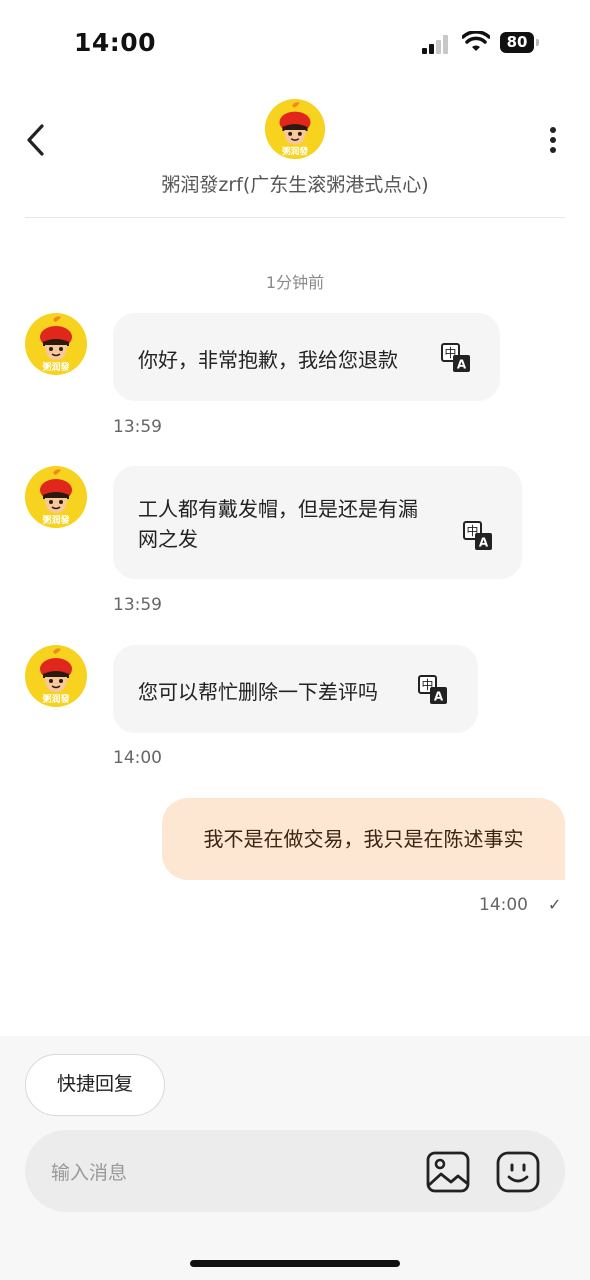  I want to click on time-separator: 1分钟前, so click(295, 282).